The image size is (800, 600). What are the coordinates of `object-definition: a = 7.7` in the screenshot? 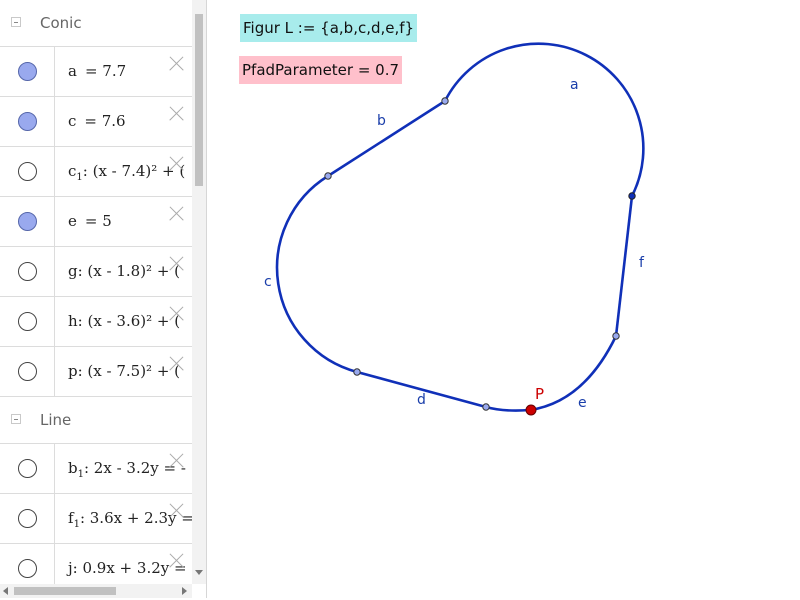 It's located at (97, 71).